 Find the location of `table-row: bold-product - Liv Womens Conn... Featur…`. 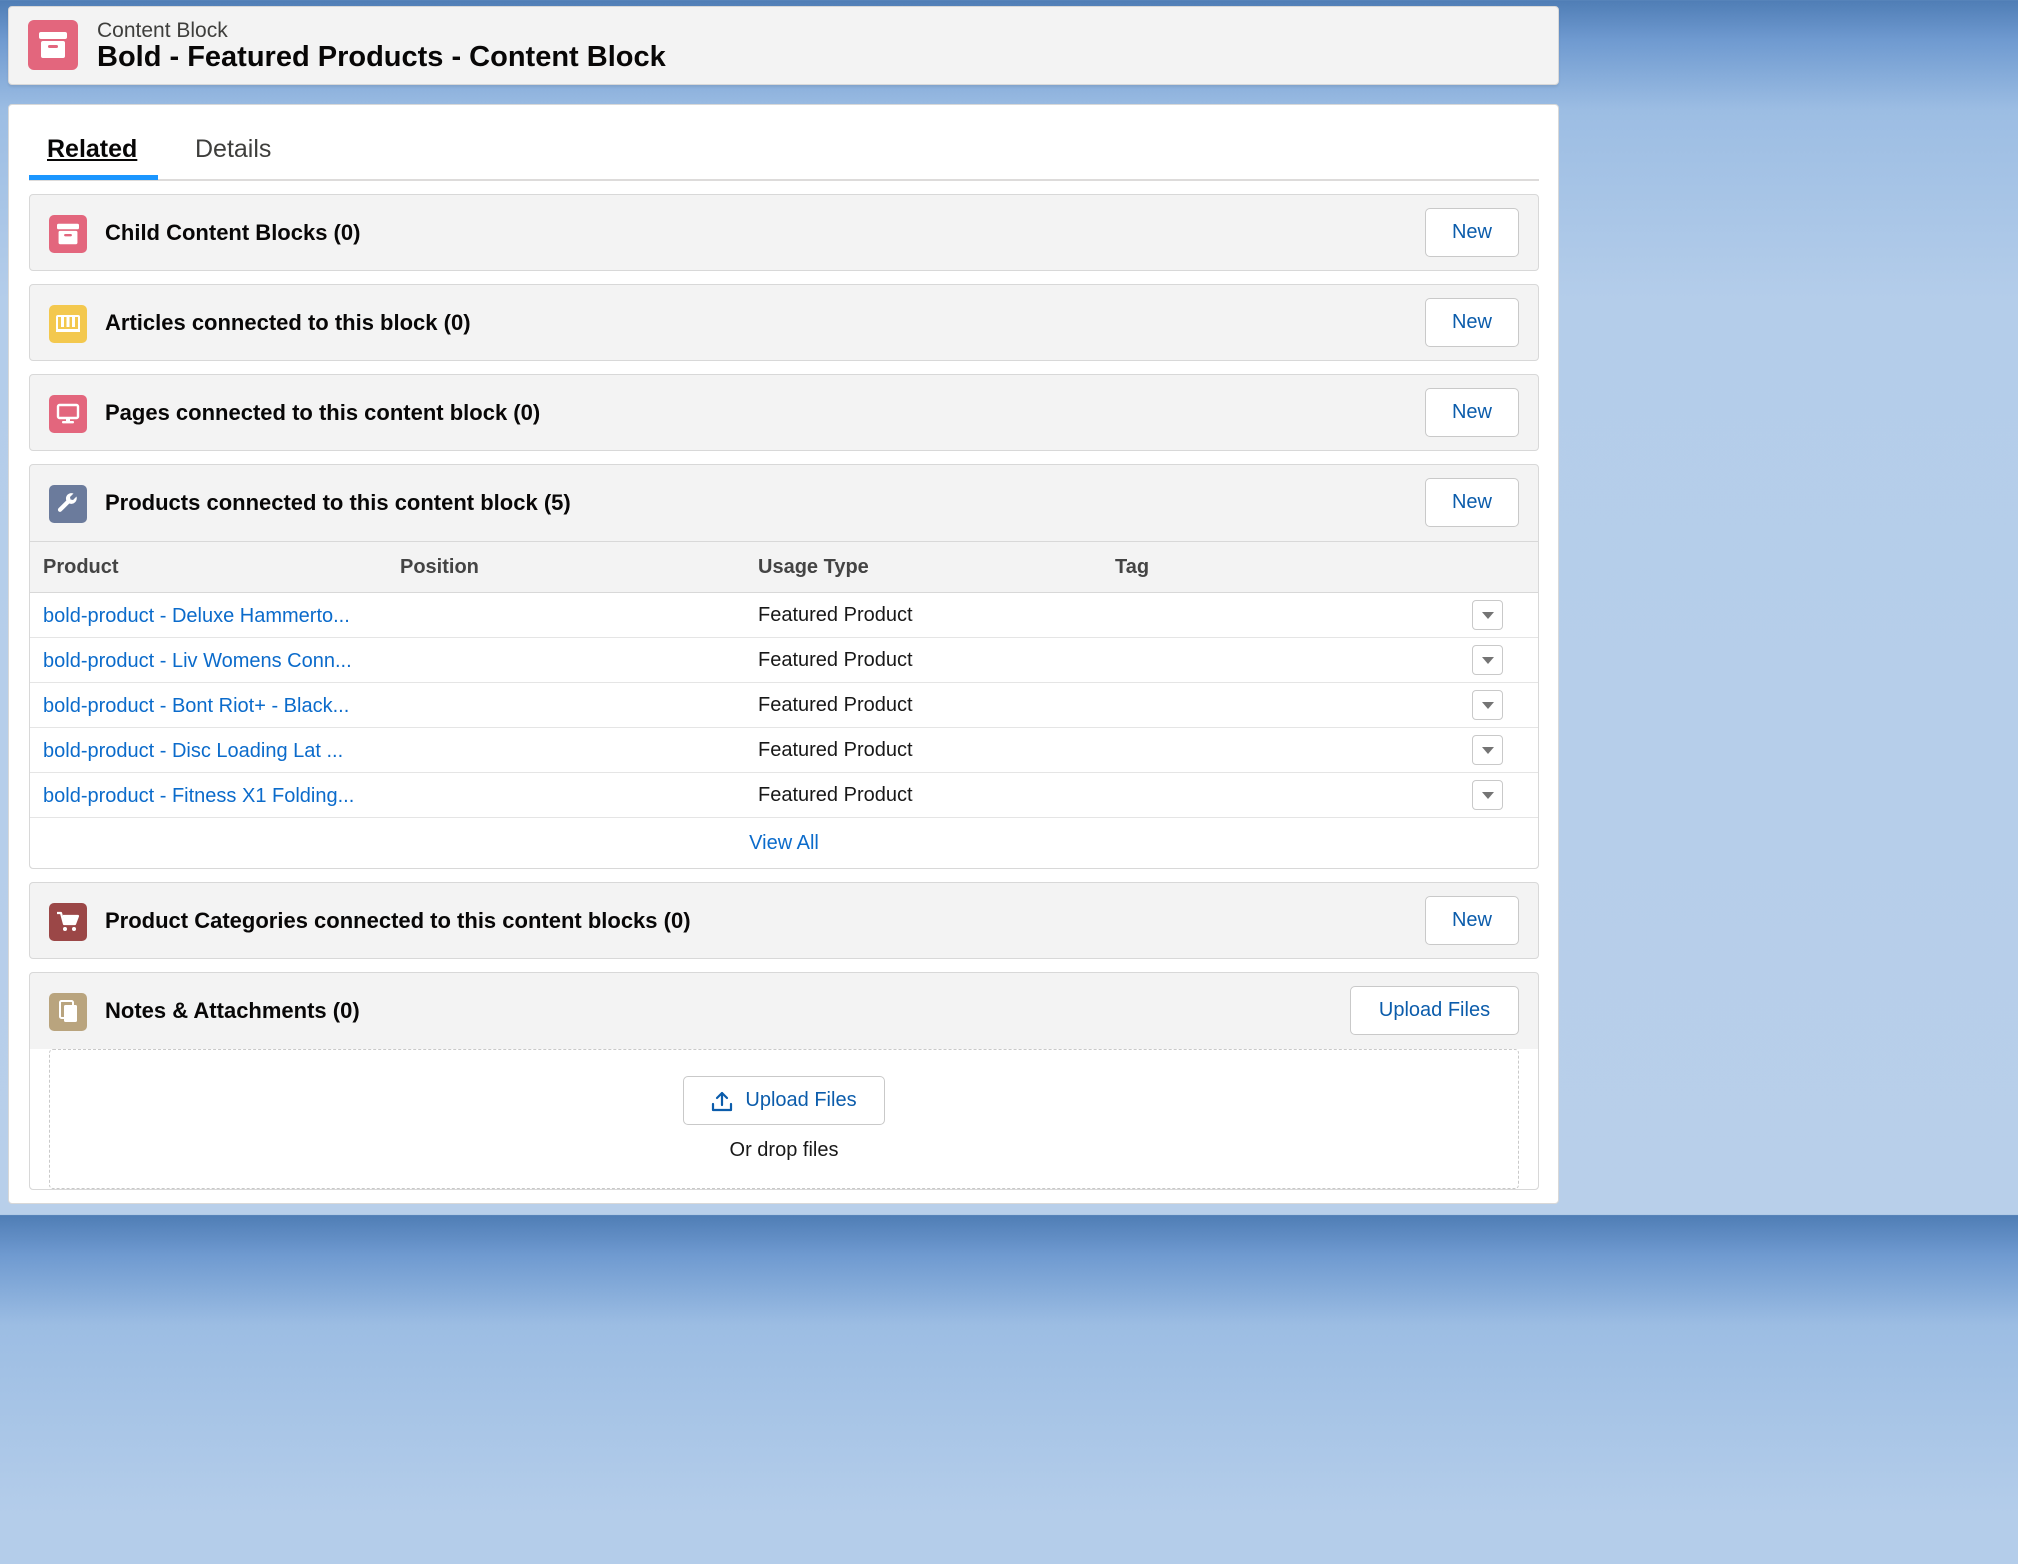

table-row: bold-product - Liv Womens Conn... Featur… is located at coordinates (784, 660).